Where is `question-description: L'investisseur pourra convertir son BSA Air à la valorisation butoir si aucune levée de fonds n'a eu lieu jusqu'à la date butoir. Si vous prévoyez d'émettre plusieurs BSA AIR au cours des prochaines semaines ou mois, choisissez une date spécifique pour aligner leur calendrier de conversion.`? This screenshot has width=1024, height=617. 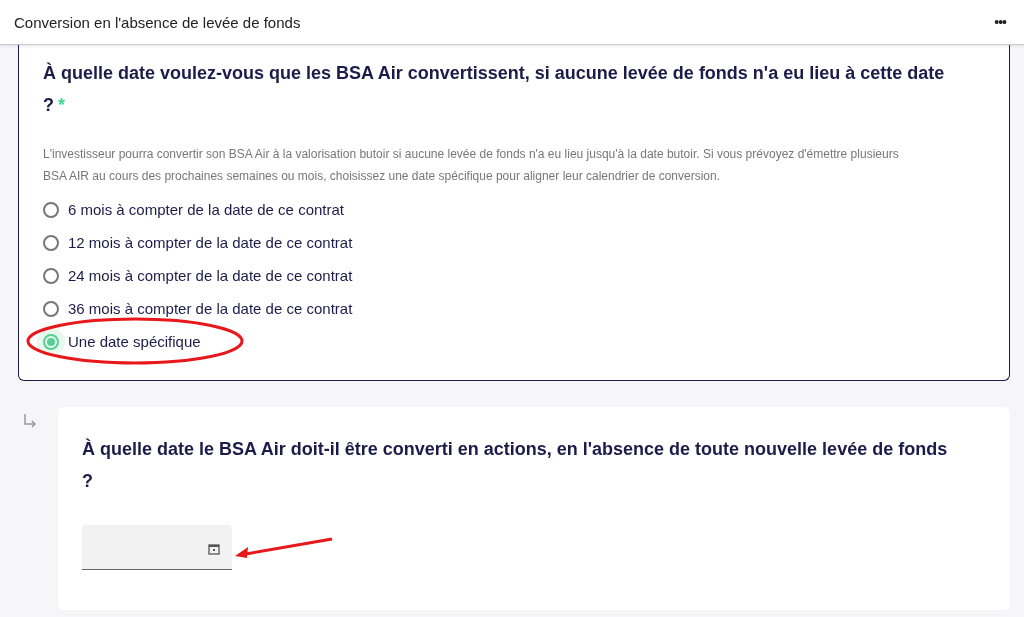
question-description: L'investisseur pourra convertir son BSA Air à la valorisation butoir si aucune levée de fonds n'a eu lieu jusqu'à la date butoir. Si vous prévoyez d'émettre plusieurs BSA AIR au cours des prochaines semaines ou mois, choisissez une date spécifique pour aligner leur calendrier de conversion. is located at coordinates (471, 165).